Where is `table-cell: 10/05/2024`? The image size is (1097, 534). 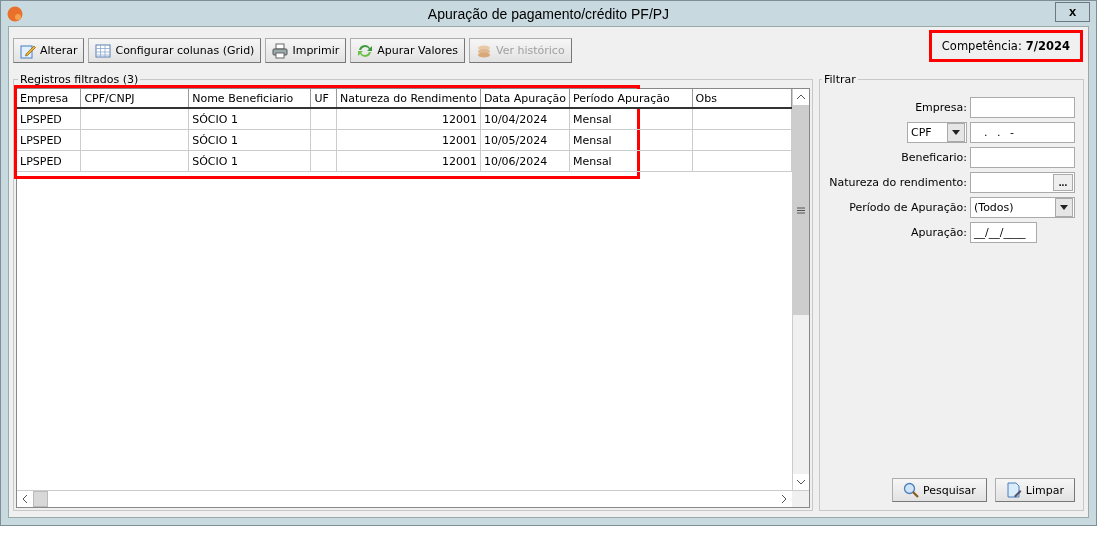 table-cell: 10/05/2024 is located at coordinates (525, 140).